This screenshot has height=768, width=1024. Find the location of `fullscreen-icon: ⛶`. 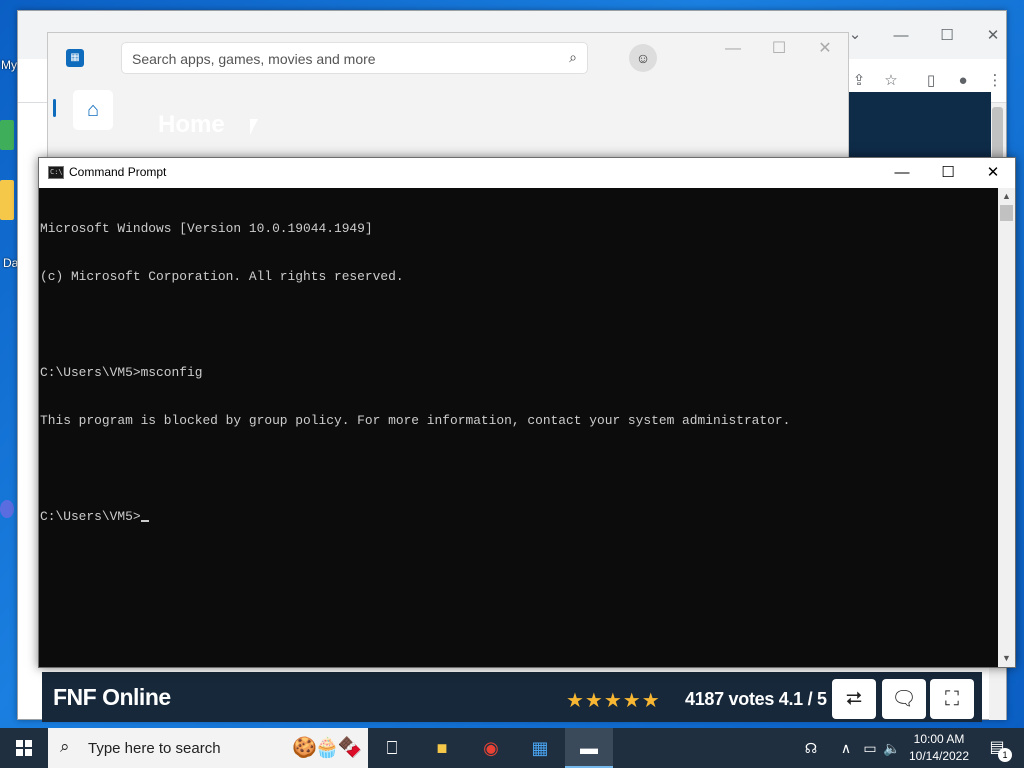

fullscreen-icon: ⛶ is located at coordinates (952, 699).